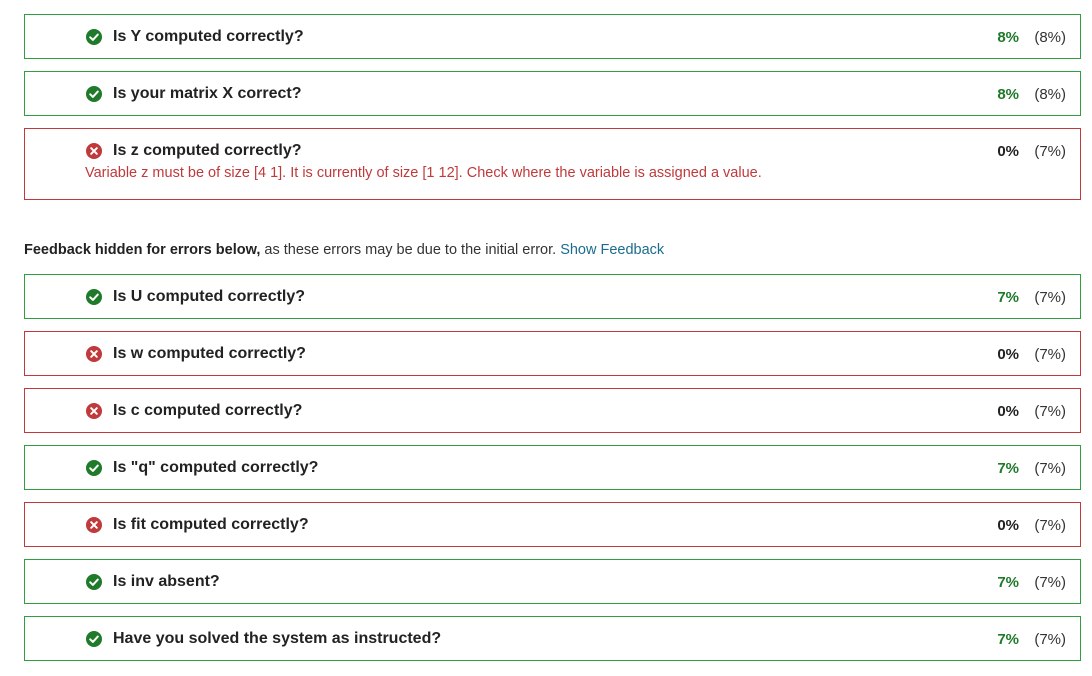 This screenshot has width=1092, height=676. Describe the element at coordinates (209, 296) in the screenshot. I see `check-title: Is U computed correctly?` at that location.